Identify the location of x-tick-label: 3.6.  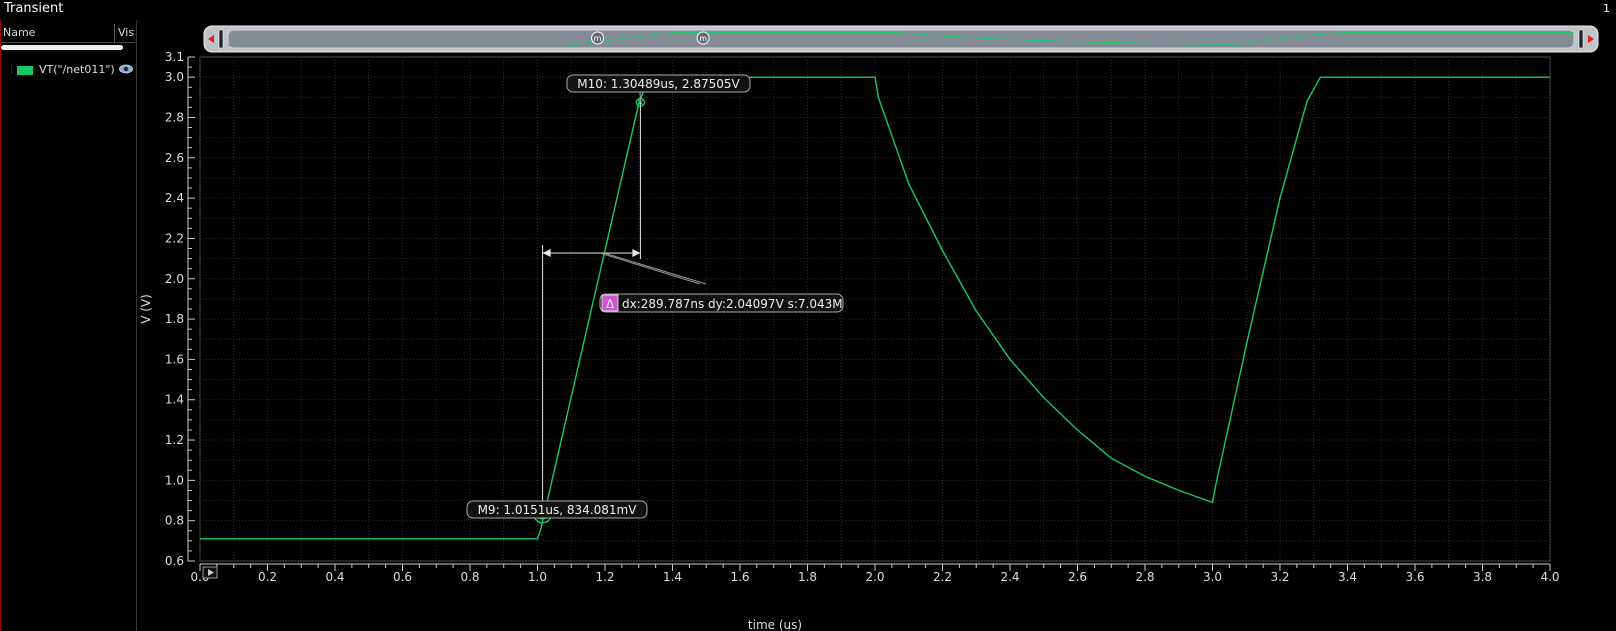
(1414, 577).